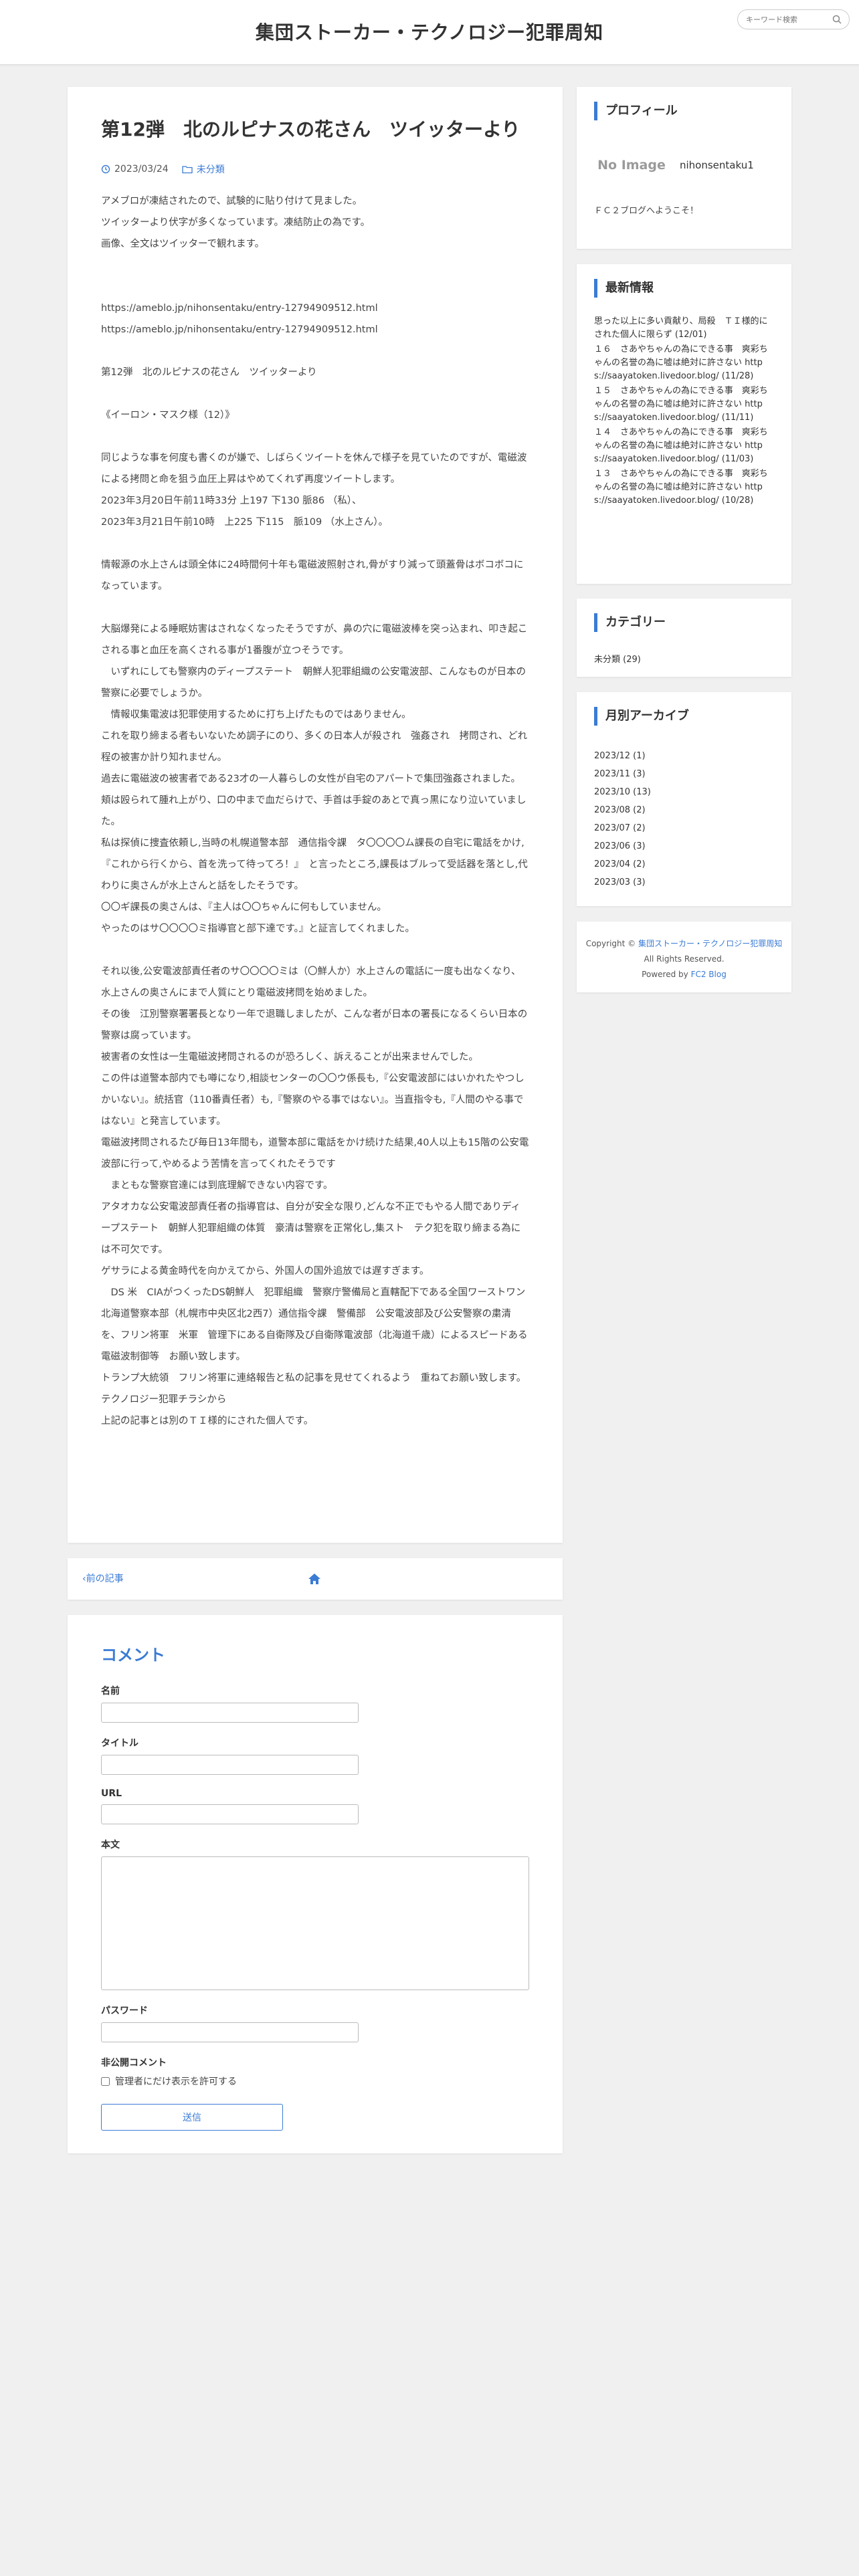  What do you see at coordinates (684, 792) in the screenshot?
I see `archive-item: 2023/10 (13)` at bounding box center [684, 792].